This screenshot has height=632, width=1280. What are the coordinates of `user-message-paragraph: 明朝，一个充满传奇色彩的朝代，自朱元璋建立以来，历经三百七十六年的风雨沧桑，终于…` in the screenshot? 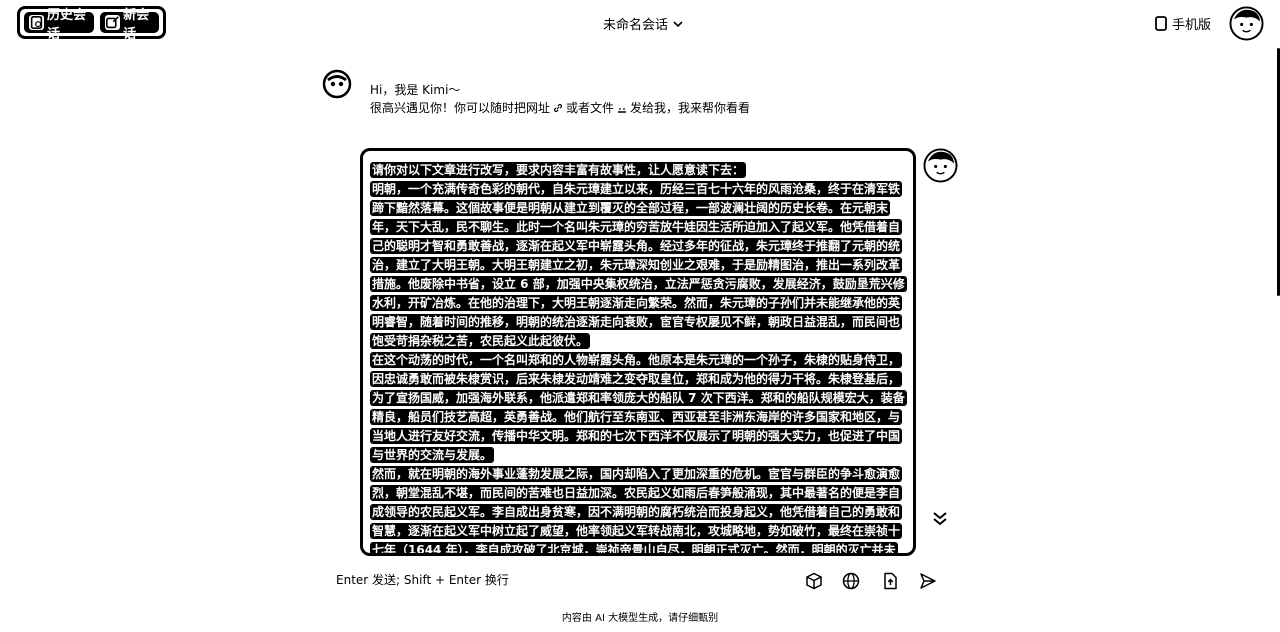 It's located at (638, 265).